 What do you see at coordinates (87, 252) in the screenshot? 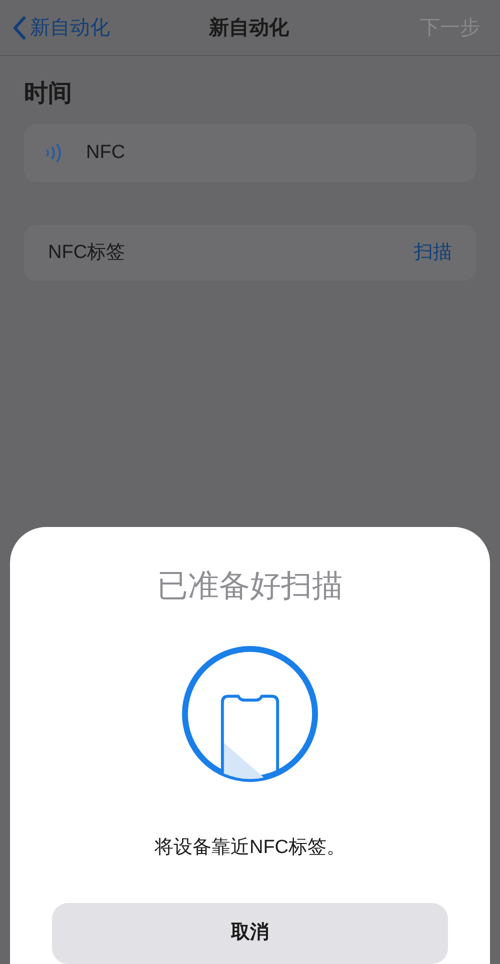
I see `tag-label: NFC标签` at bounding box center [87, 252].